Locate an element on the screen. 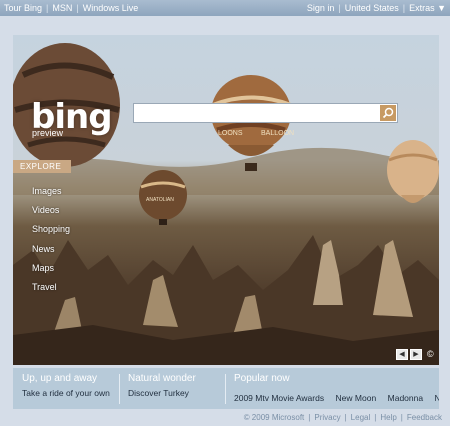 This screenshot has width=450, height=426. nav-item-shopping: Shopping is located at coordinates (51, 232).